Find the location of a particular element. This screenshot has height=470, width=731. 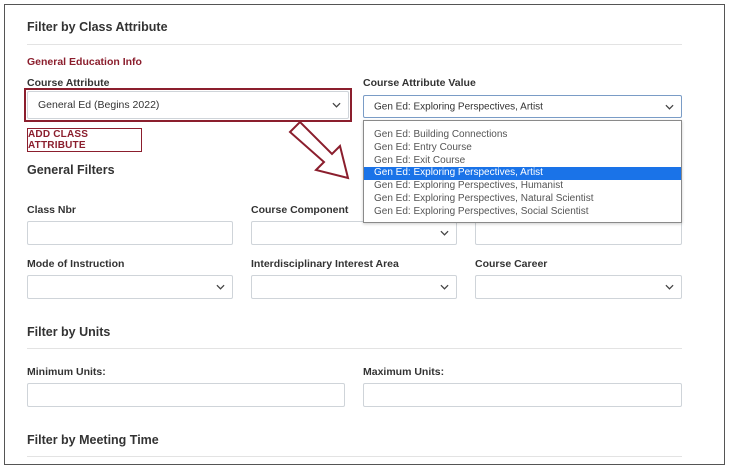

course-component-select is located at coordinates (354, 233).